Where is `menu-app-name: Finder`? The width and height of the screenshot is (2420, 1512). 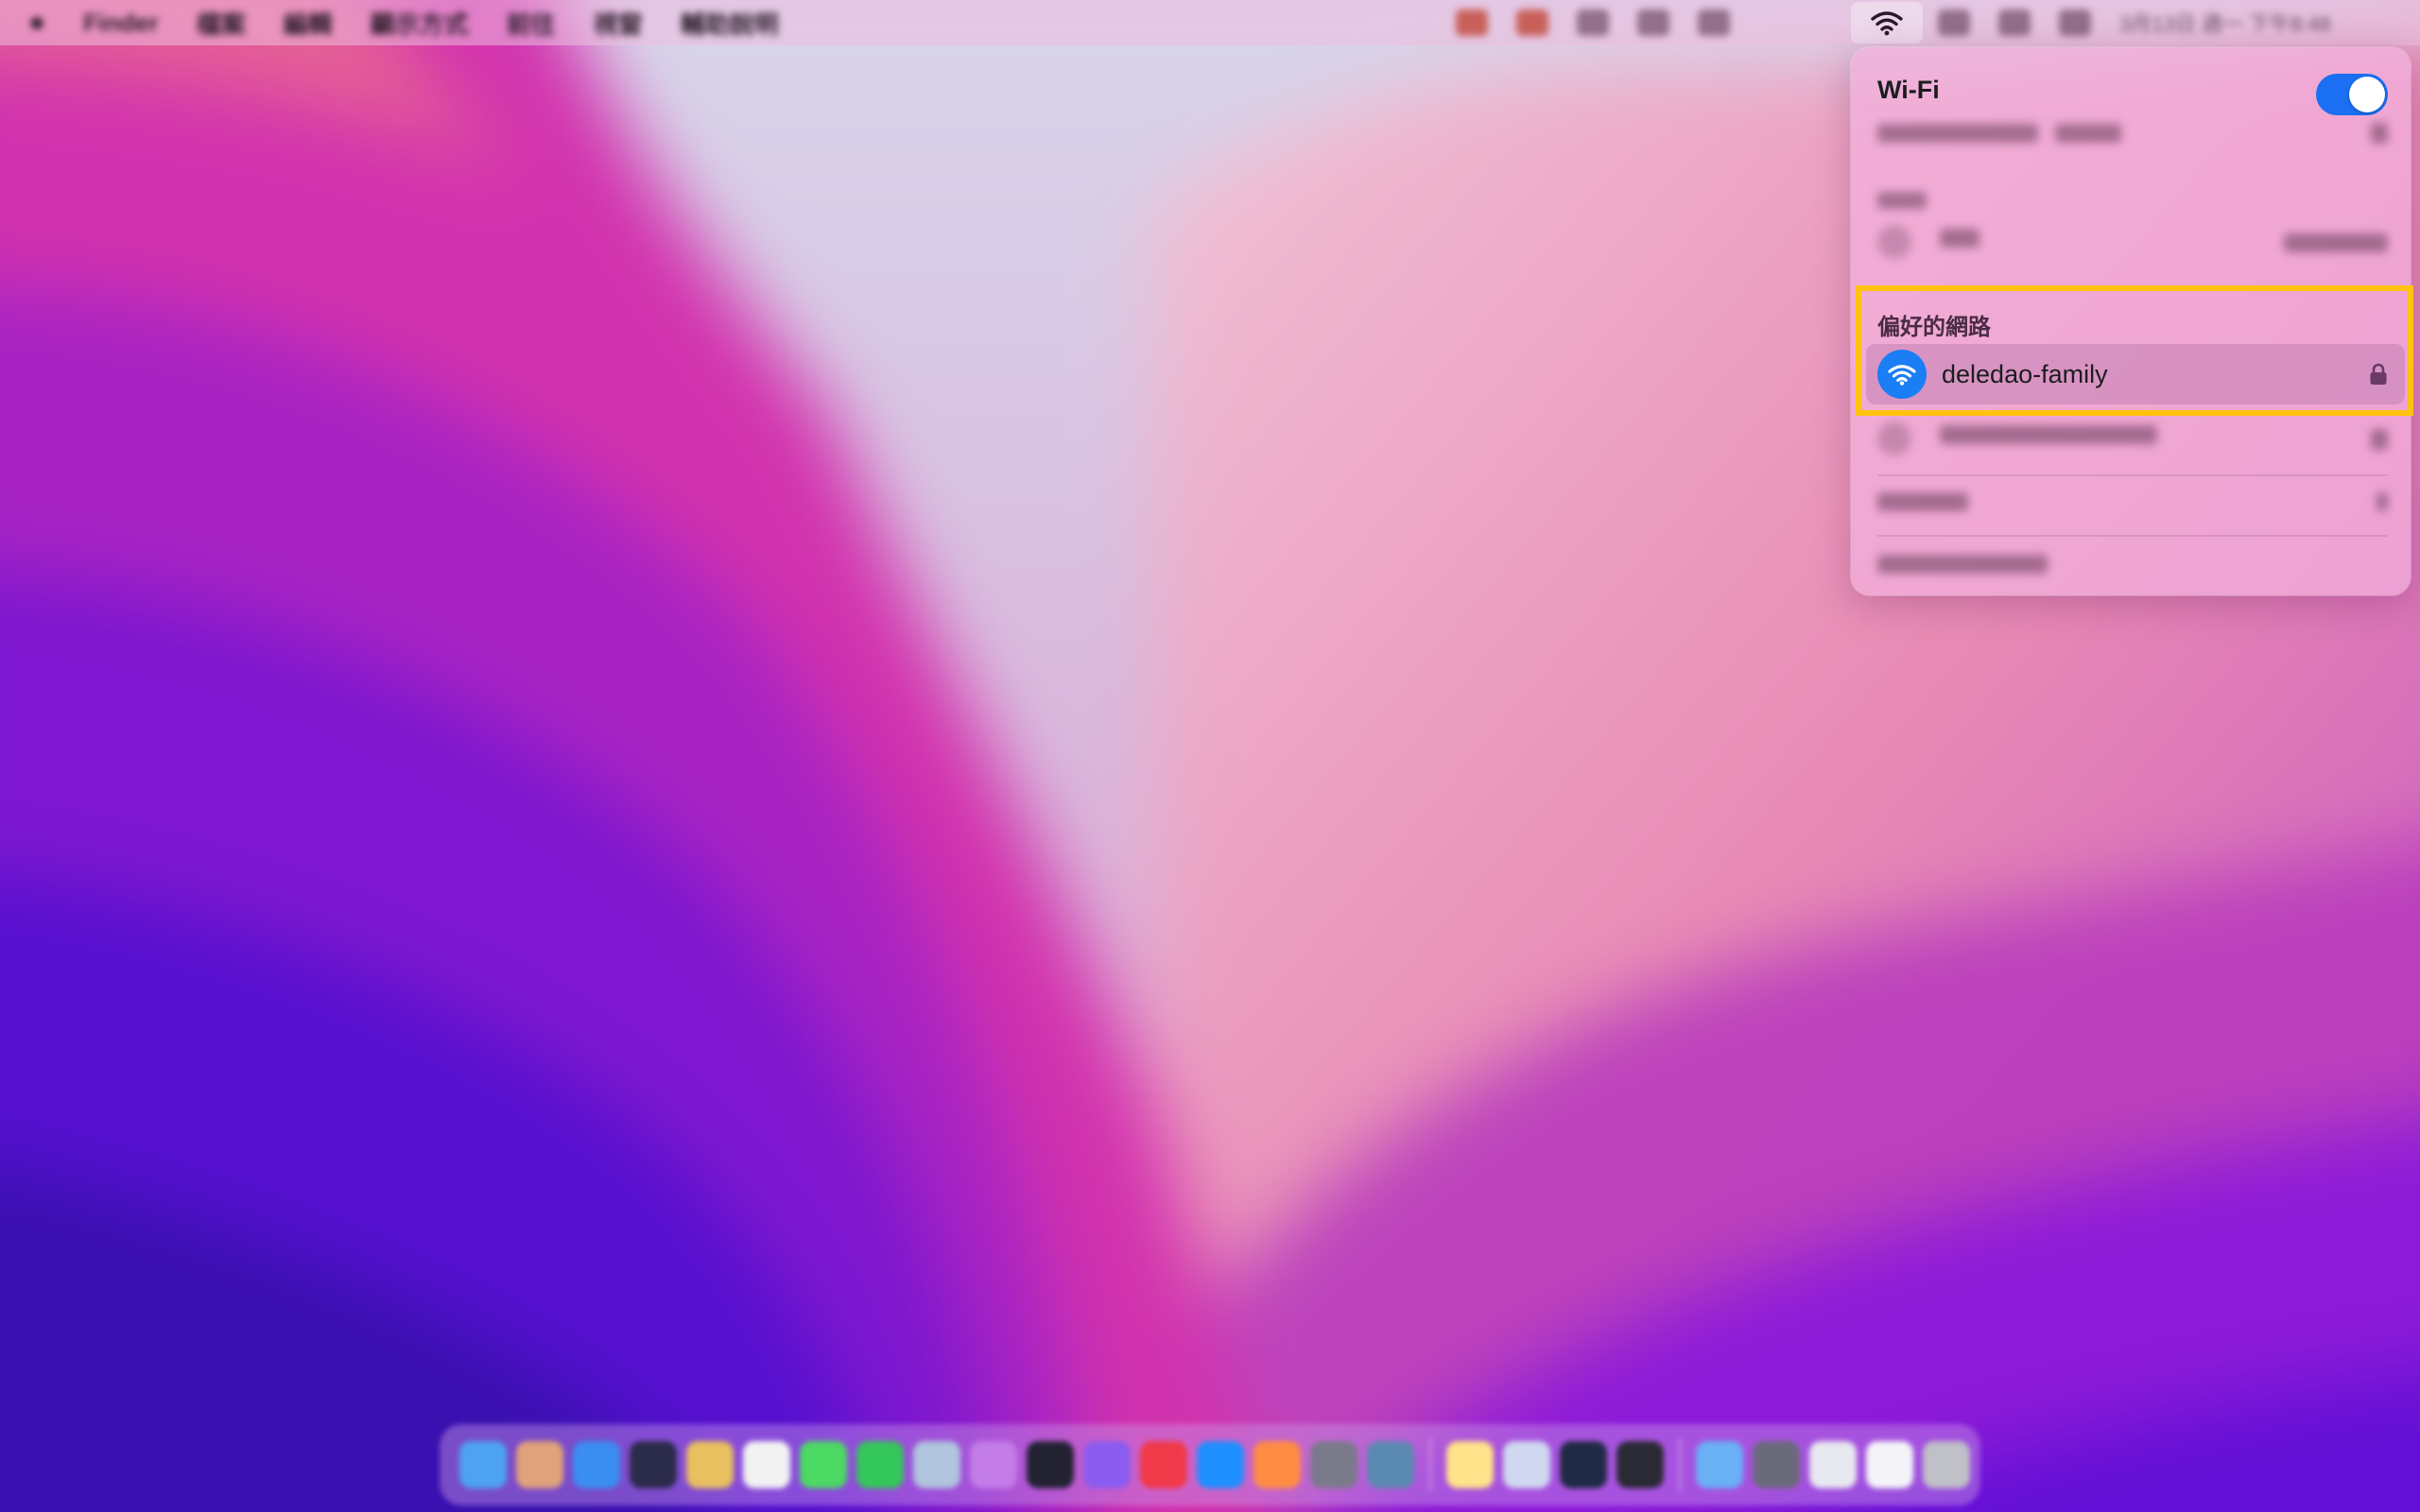
menu-app-name: Finder is located at coordinates (120, 23).